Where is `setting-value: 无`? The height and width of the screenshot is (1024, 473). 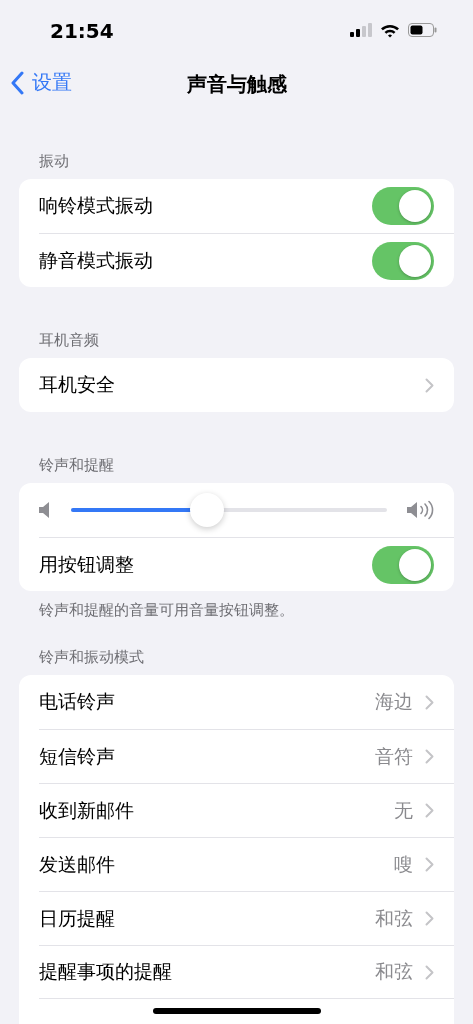 setting-value: 无 is located at coordinates (403, 810).